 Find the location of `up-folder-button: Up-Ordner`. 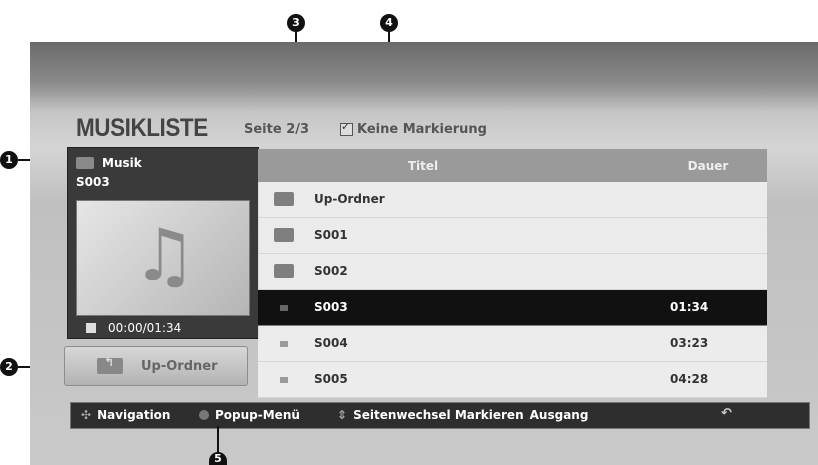

up-folder-button: Up-Ordner is located at coordinates (156, 366).